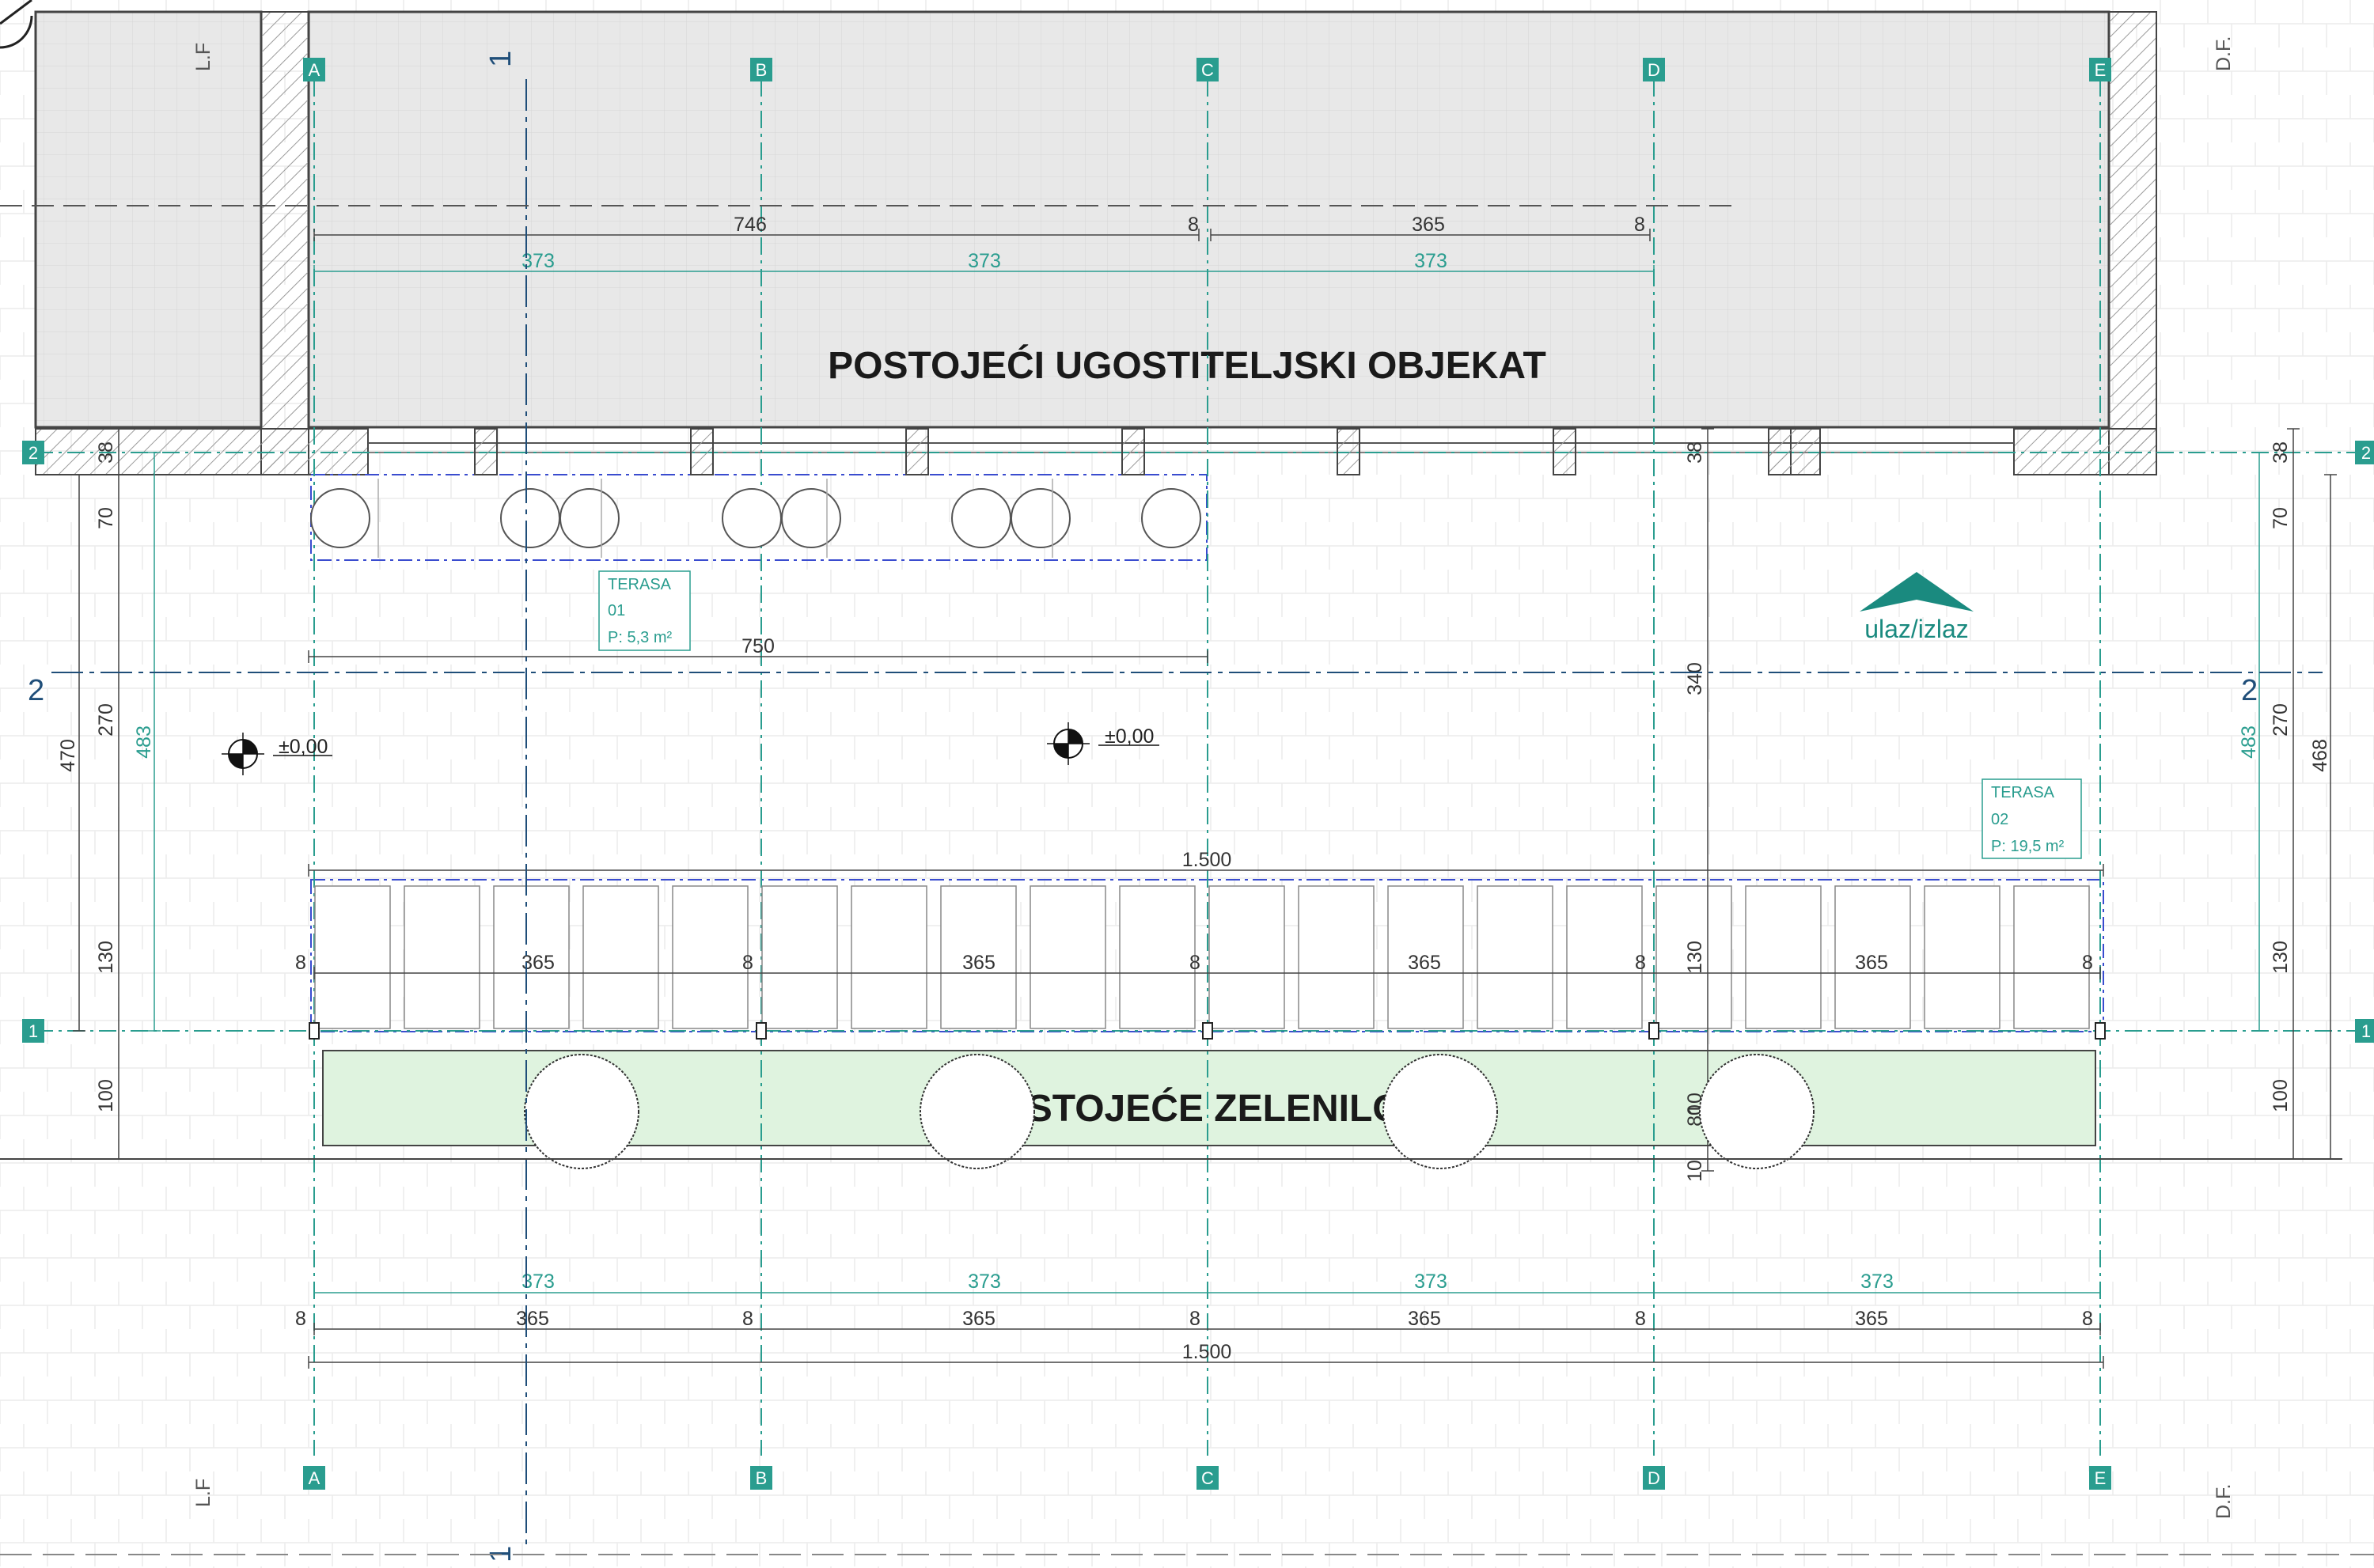 The height and width of the screenshot is (1568, 2374). I want to click on dimension-label: 750, so click(758, 646).